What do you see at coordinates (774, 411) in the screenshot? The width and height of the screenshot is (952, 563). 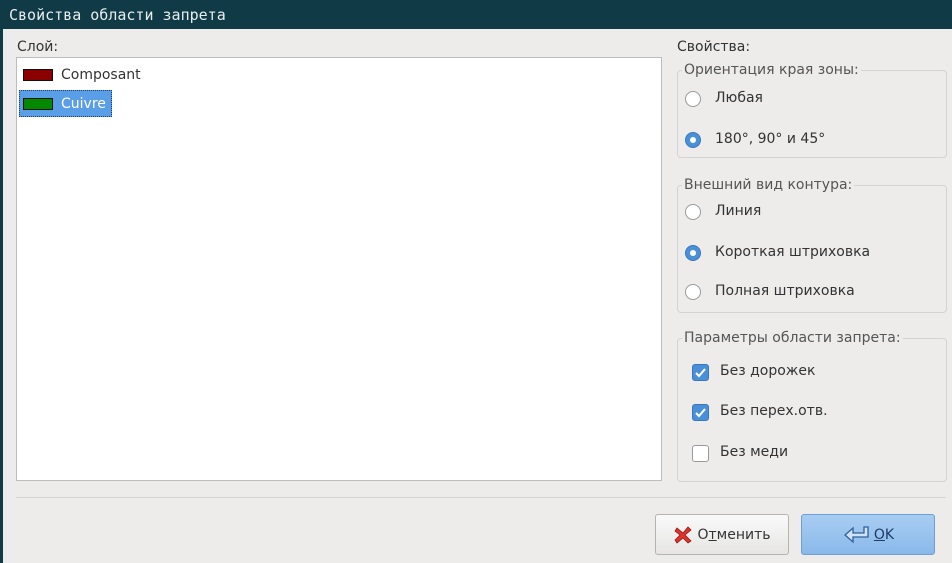 I see `no-vias-label: Без перех.отв.` at bounding box center [774, 411].